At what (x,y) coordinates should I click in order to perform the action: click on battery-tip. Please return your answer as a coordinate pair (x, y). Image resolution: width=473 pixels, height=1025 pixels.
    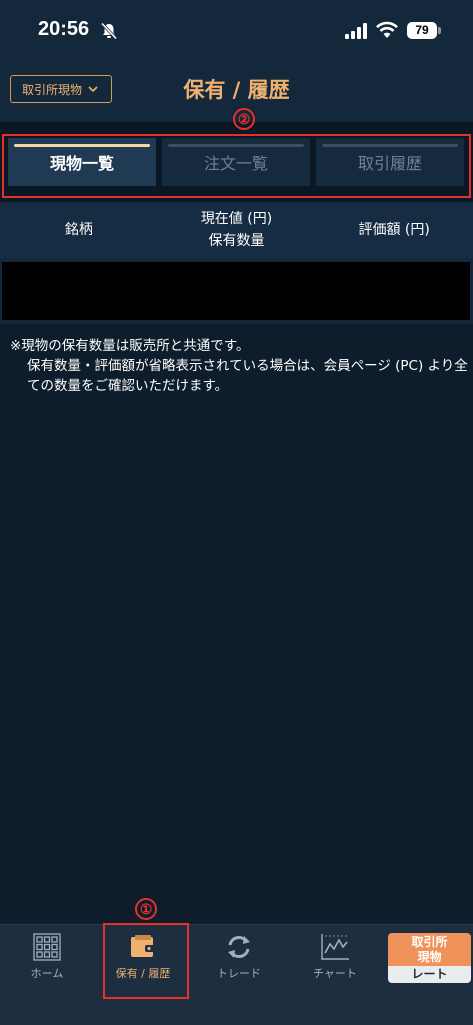
    Looking at the image, I should click on (439, 30).